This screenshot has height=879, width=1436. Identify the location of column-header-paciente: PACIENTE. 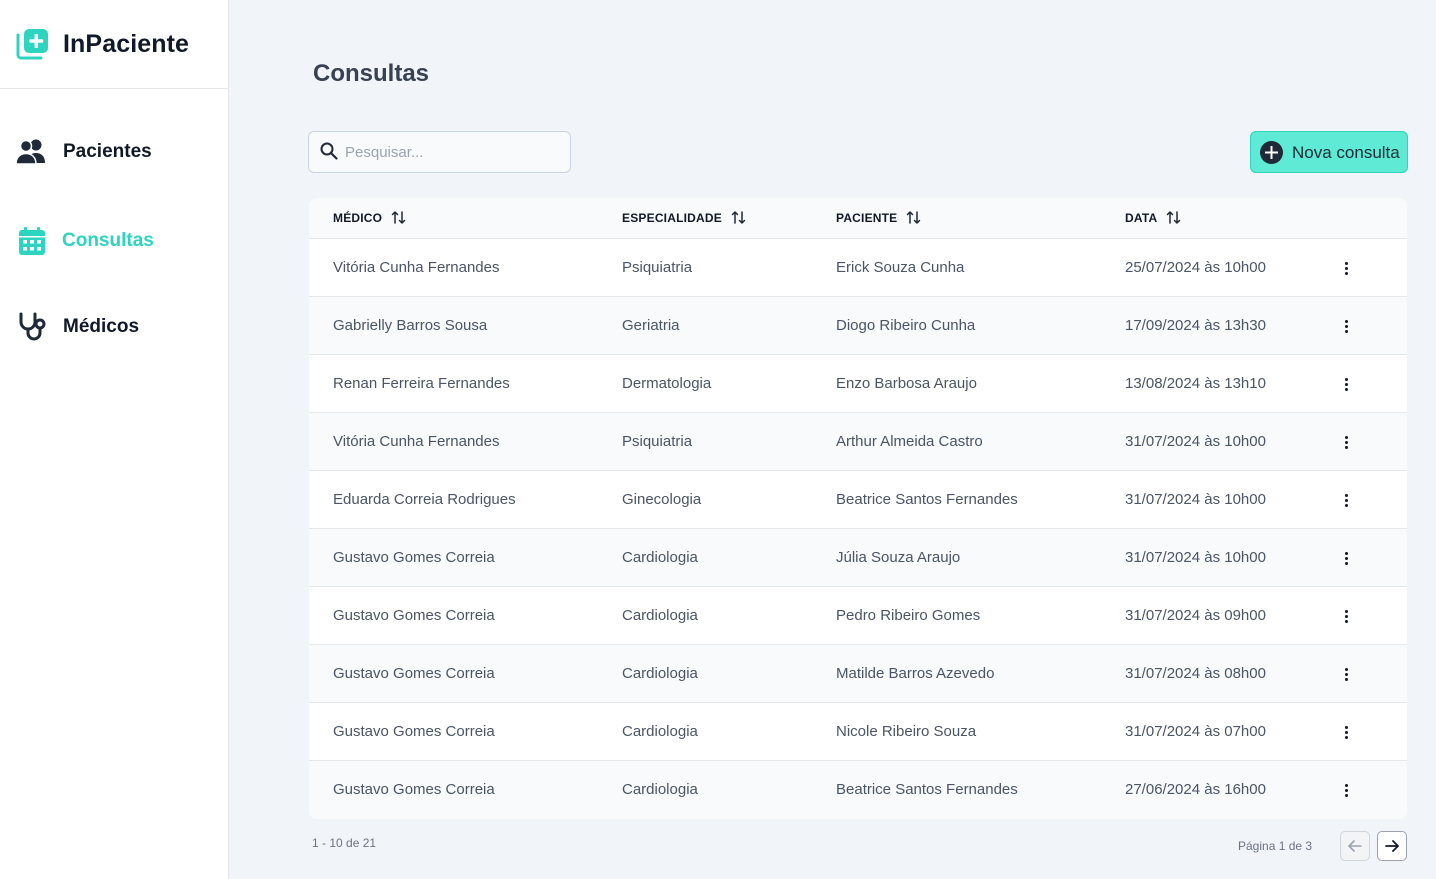
(878, 217).